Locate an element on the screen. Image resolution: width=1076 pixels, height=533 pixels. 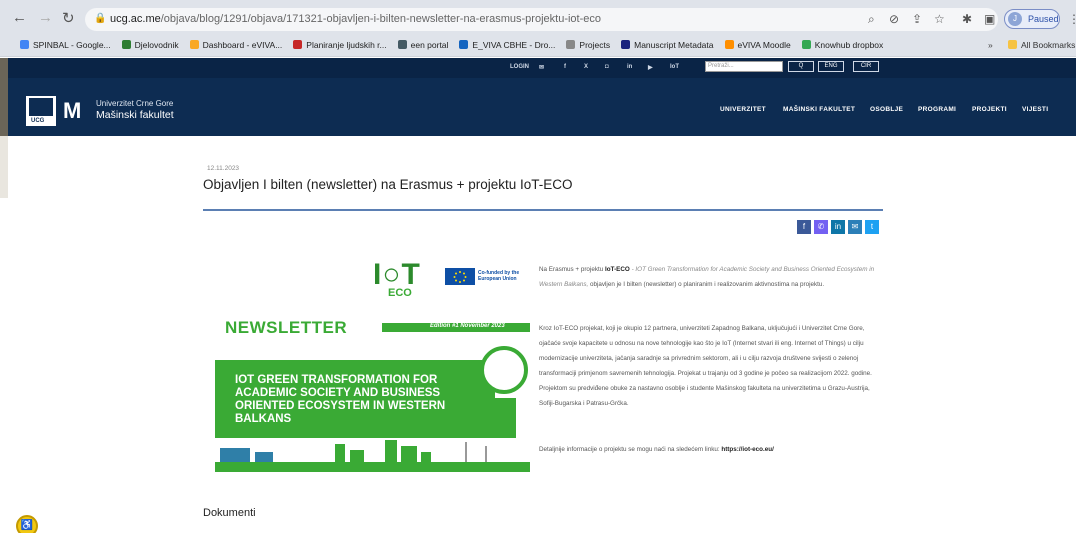
lightbulb-base is located at coordinates (504, 418).